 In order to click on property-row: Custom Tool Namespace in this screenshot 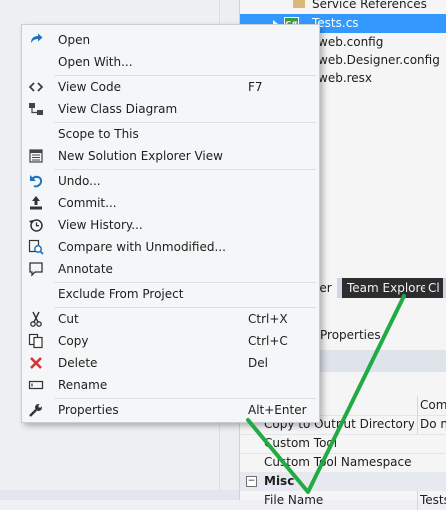, I will do `click(343, 463)`.